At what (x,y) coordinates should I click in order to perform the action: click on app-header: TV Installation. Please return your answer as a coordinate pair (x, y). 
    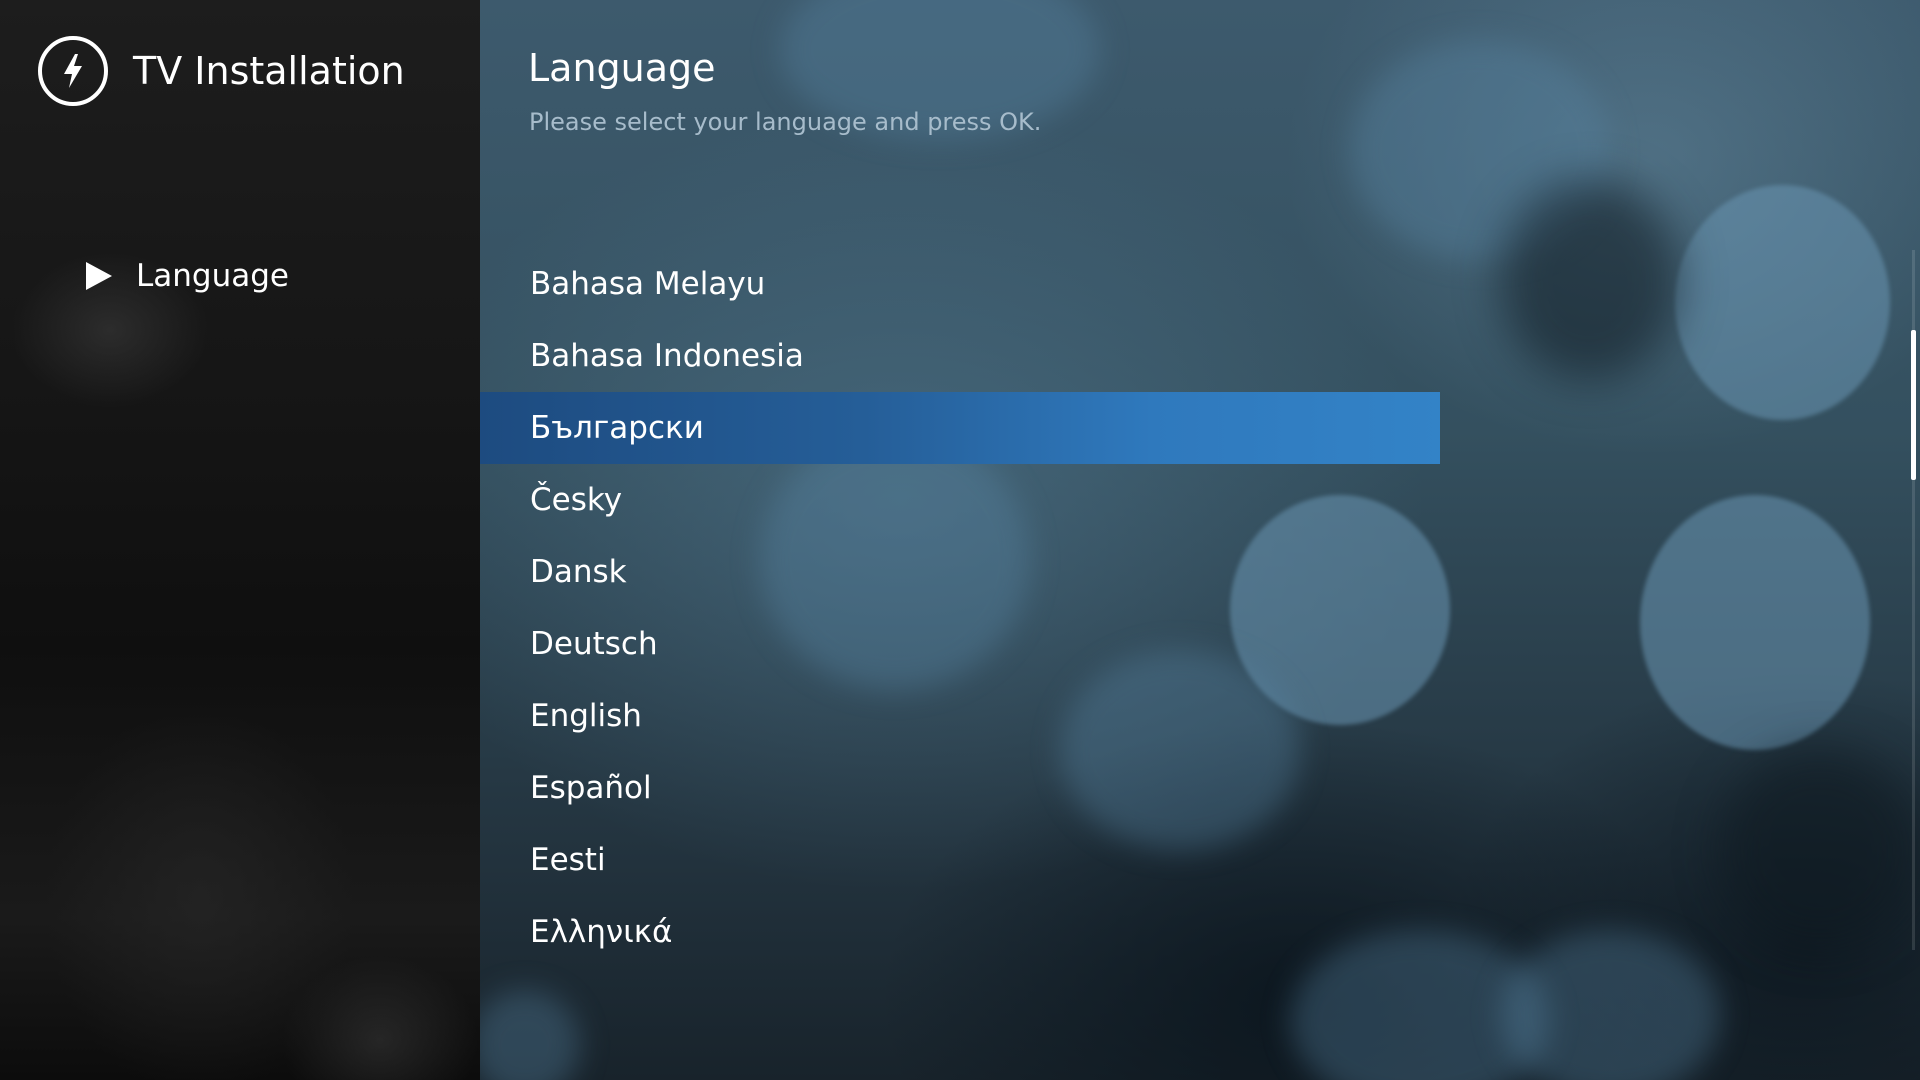
    Looking at the image, I should click on (221, 71).